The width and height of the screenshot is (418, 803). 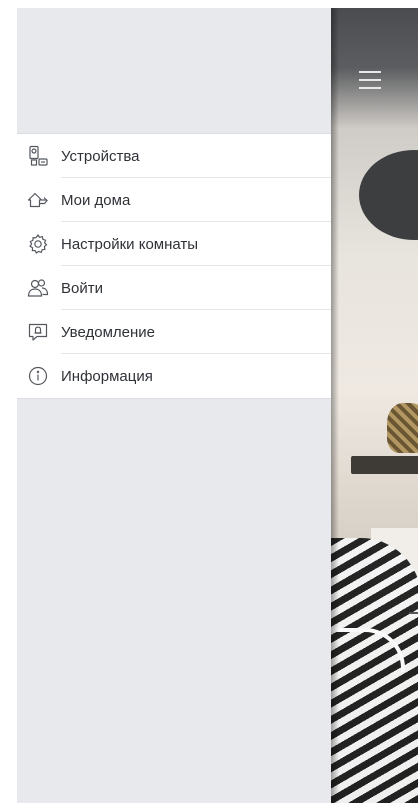 I want to click on devices-icon, so click(x=38, y=156).